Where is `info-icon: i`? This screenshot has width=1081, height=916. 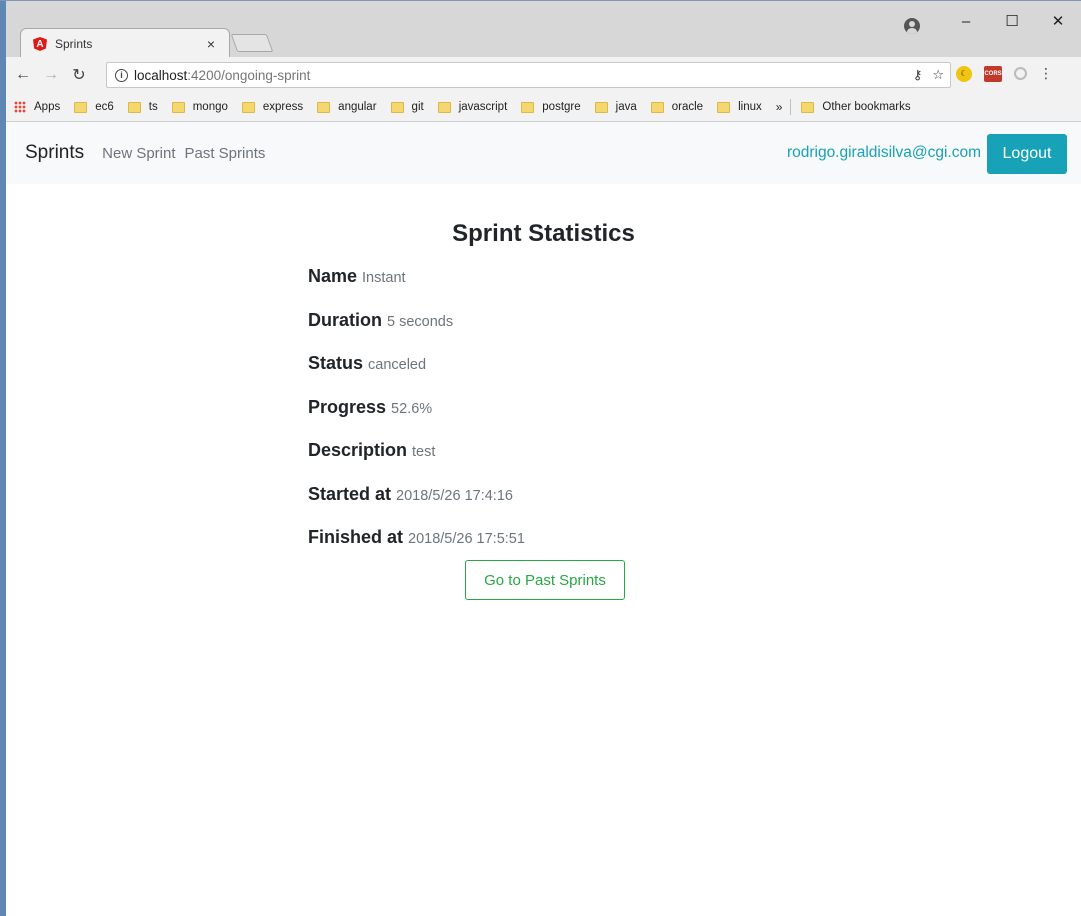 info-icon: i is located at coordinates (121, 75).